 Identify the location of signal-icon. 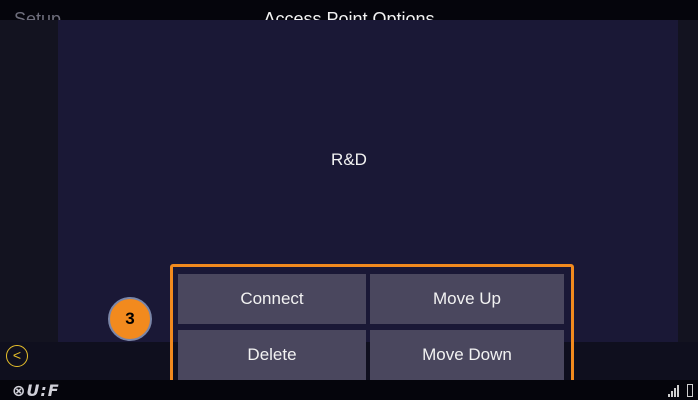
(674, 391).